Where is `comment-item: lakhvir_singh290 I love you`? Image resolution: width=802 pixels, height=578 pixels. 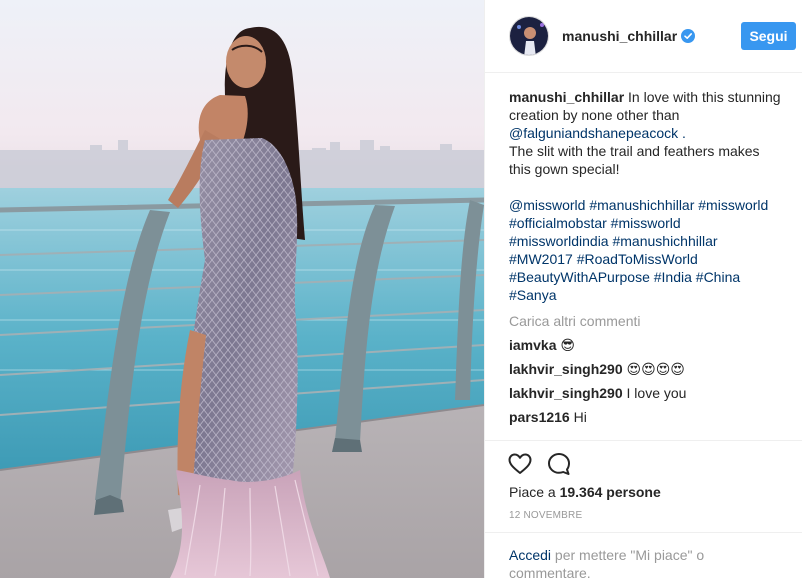 comment-item: lakhvir_singh290 I love you is located at coordinates (649, 393).